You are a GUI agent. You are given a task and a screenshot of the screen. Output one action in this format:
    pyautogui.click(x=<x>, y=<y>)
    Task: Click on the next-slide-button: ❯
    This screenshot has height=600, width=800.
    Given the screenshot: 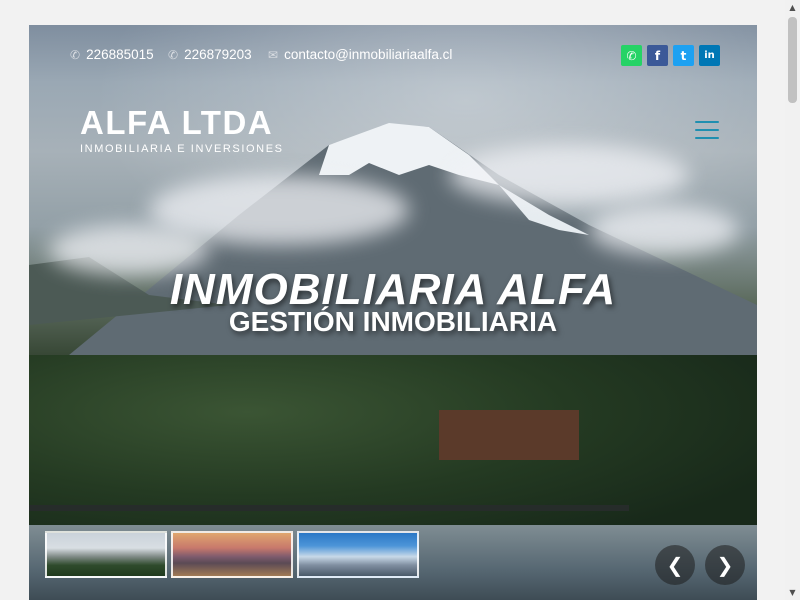 What is the action you would take?
    pyautogui.click(x=725, y=565)
    